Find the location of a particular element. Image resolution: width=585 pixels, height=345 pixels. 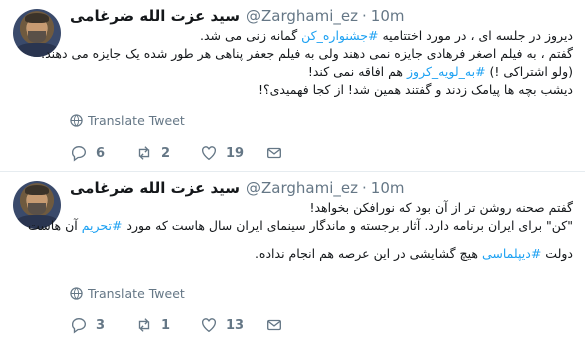

retweet-count: 2 is located at coordinates (166, 153).